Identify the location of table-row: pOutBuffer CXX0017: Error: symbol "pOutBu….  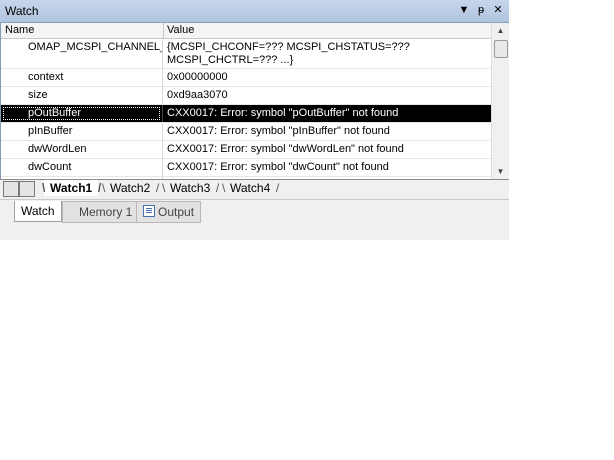
(246, 114).